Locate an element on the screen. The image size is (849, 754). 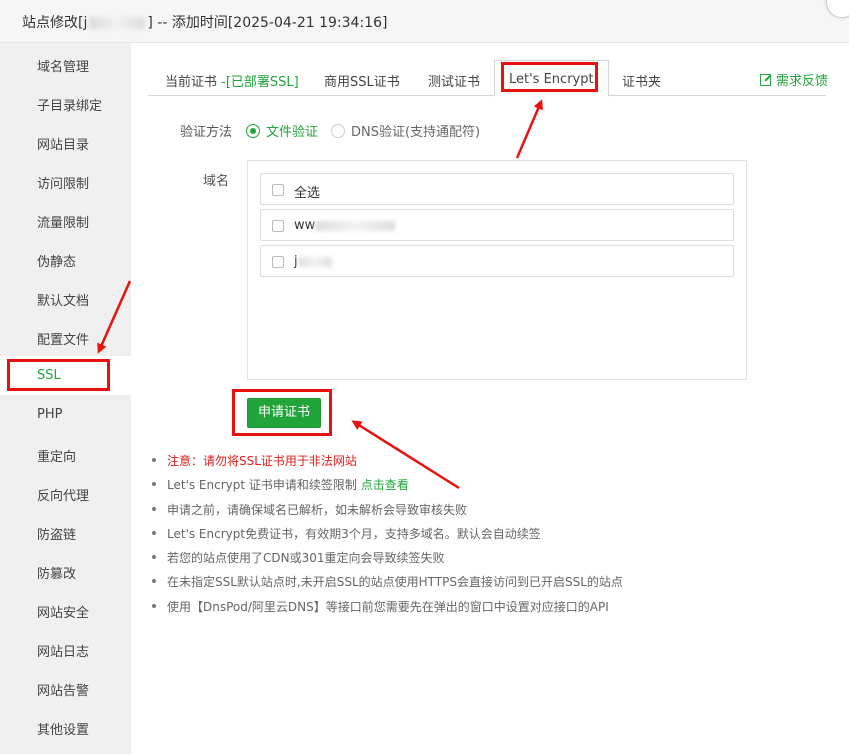
dialog-title-prefix: 站点修改[j is located at coordinates (55, 23).